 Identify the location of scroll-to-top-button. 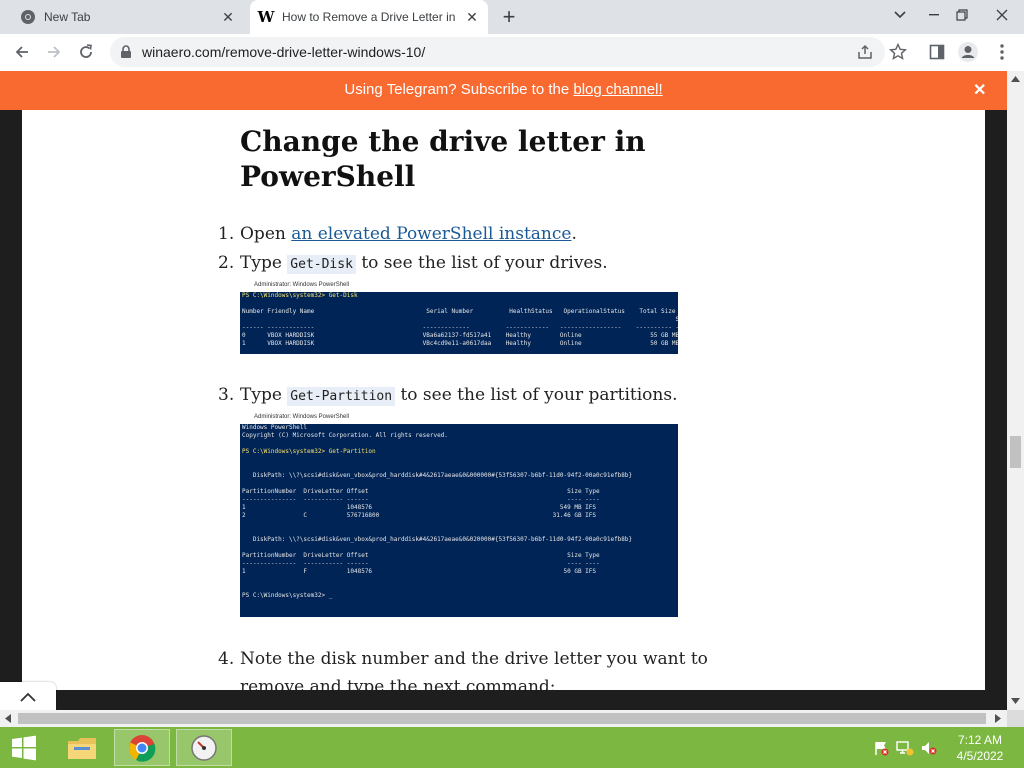
(28, 697).